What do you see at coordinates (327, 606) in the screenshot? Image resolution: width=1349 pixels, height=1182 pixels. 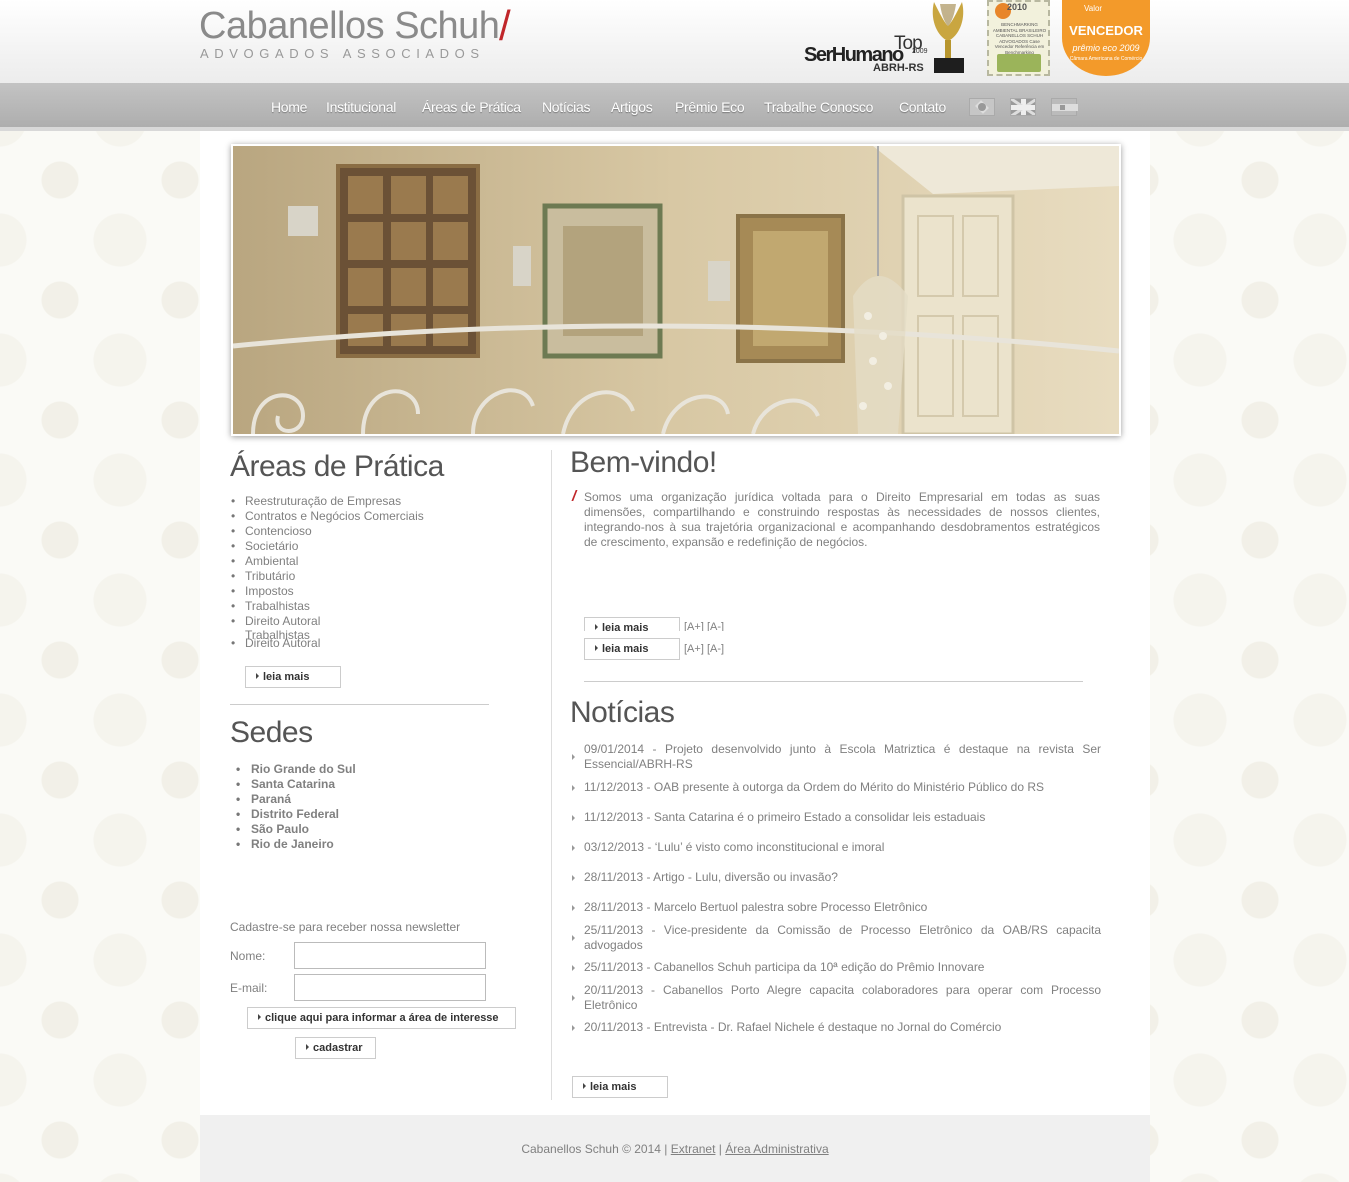 I see `area-item: Trabalhistas` at bounding box center [327, 606].